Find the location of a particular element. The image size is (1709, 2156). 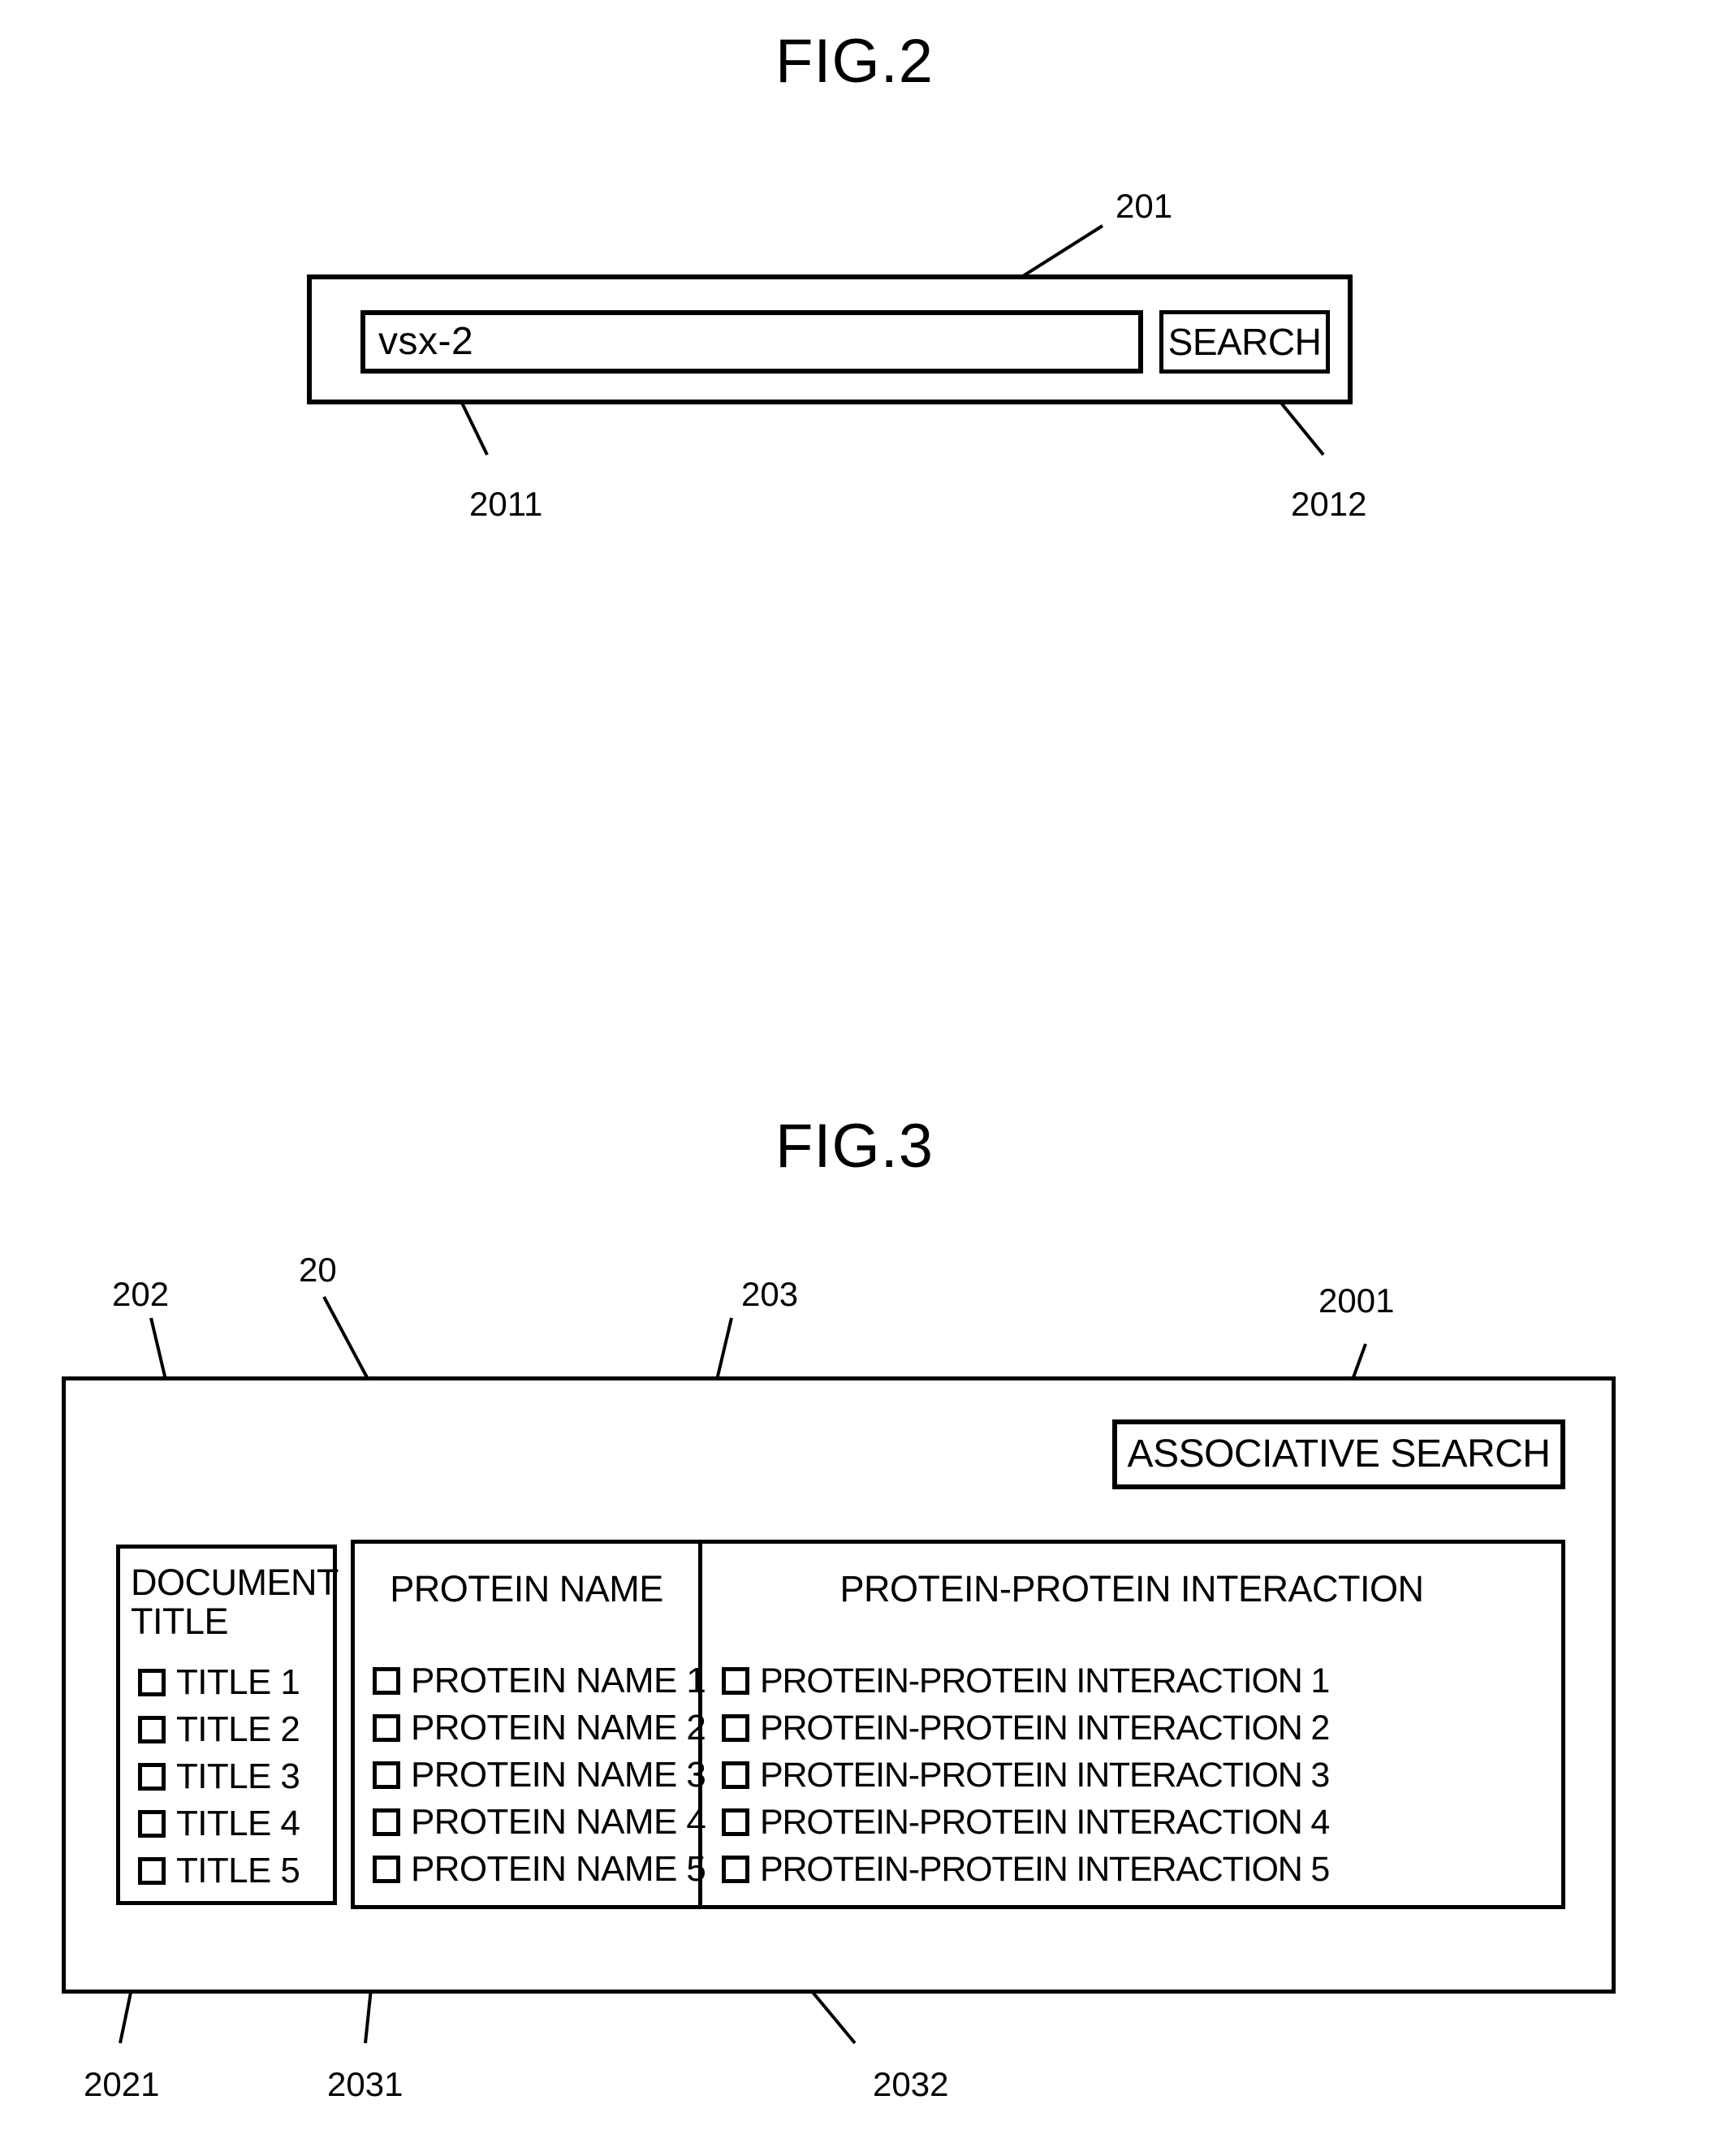

associative-search-button-label: ASSOCIATIVE SEARCH is located at coordinates (1339, 1453).